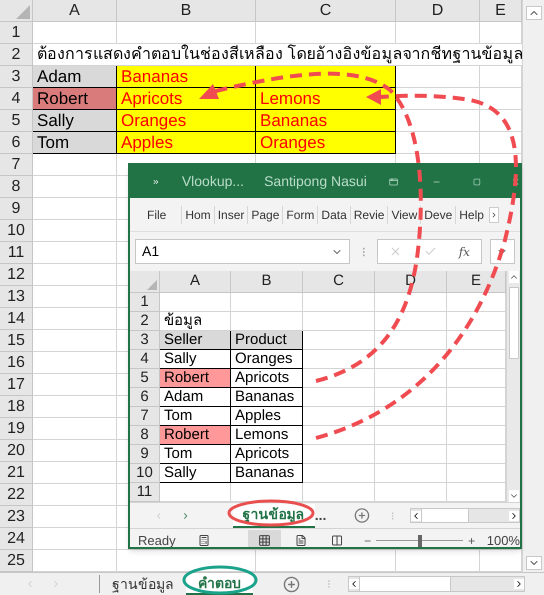 This screenshot has width=544, height=595. I want to click on ribbon-tab: Data, so click(333, 215).